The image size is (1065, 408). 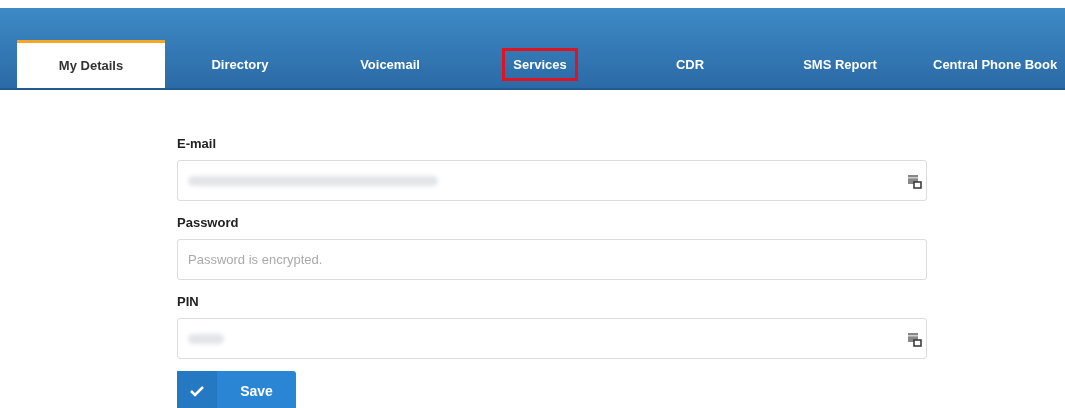 What do you see at coordinates (196, 143) in the screenshot?
I see `field-label: E-mail` at bounding box center [196, 143].